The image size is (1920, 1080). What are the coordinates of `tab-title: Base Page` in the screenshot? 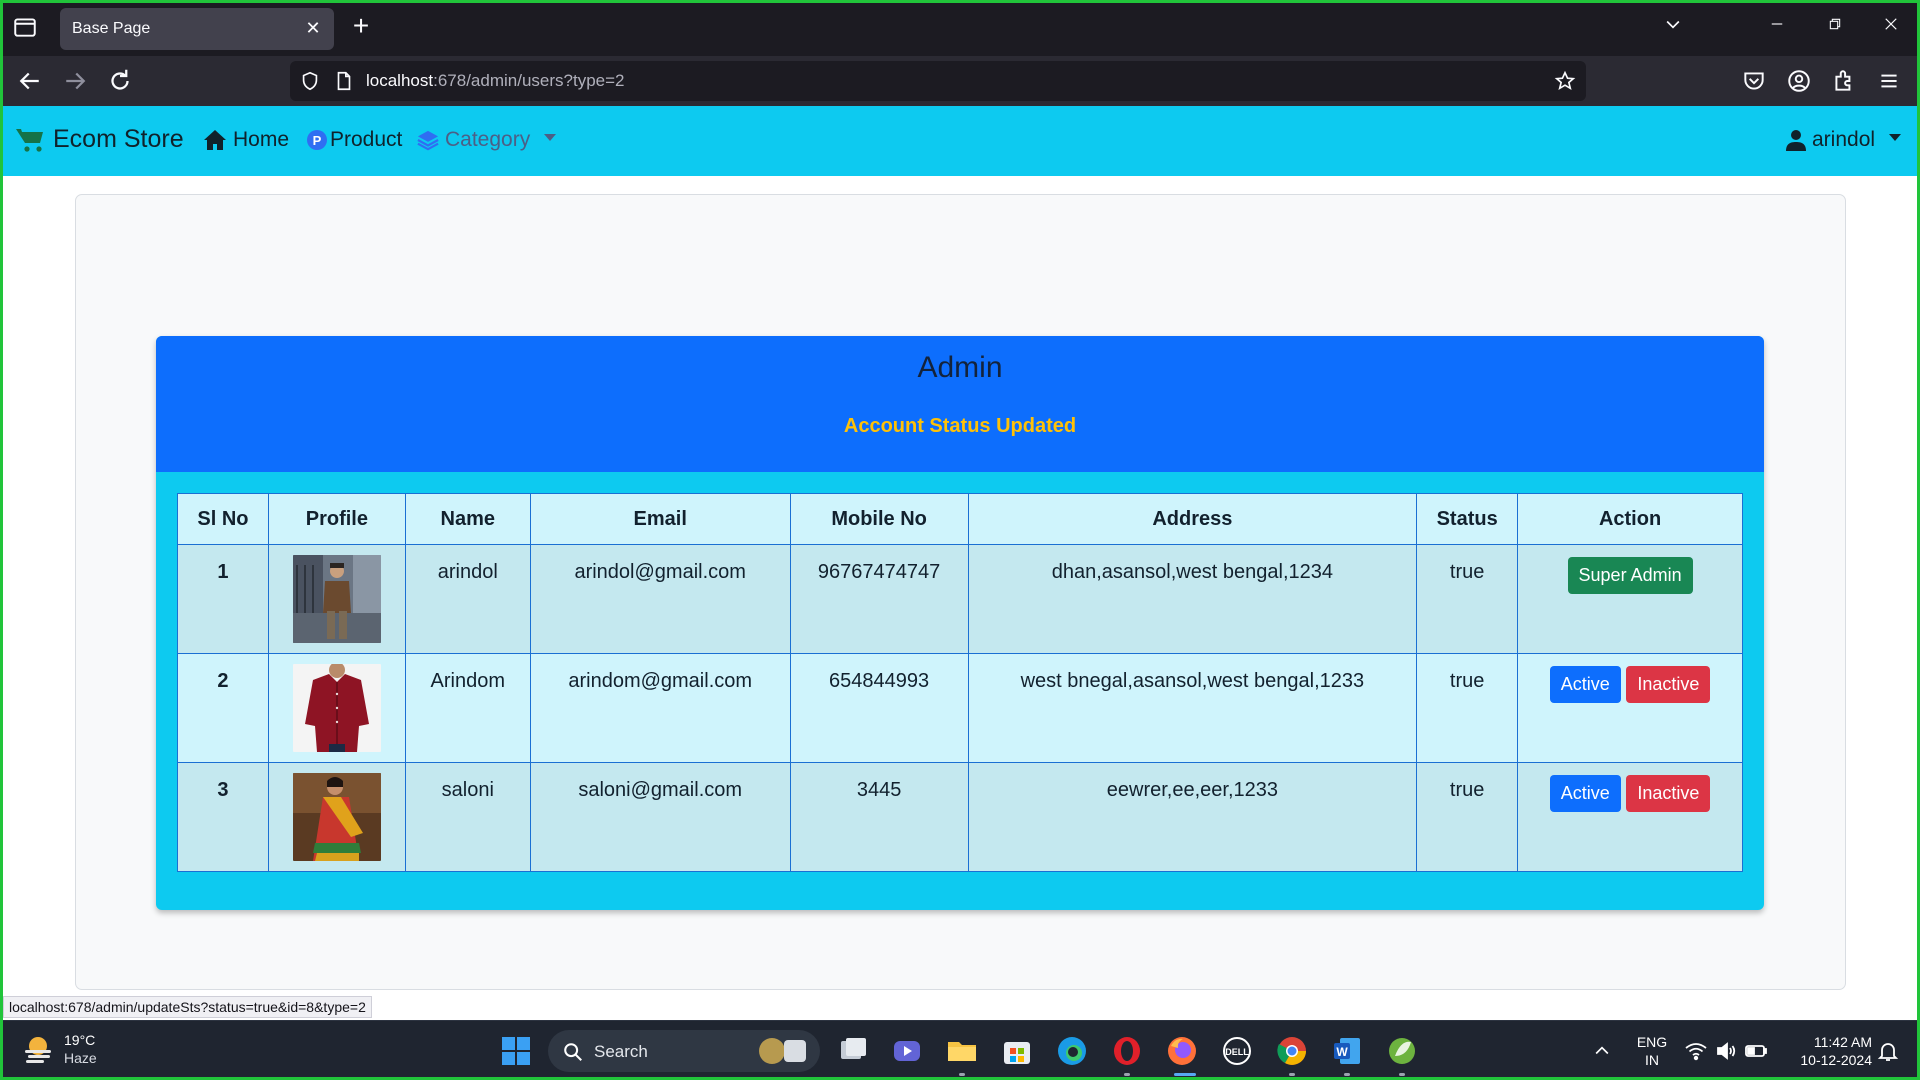 It's located at (111, 28).